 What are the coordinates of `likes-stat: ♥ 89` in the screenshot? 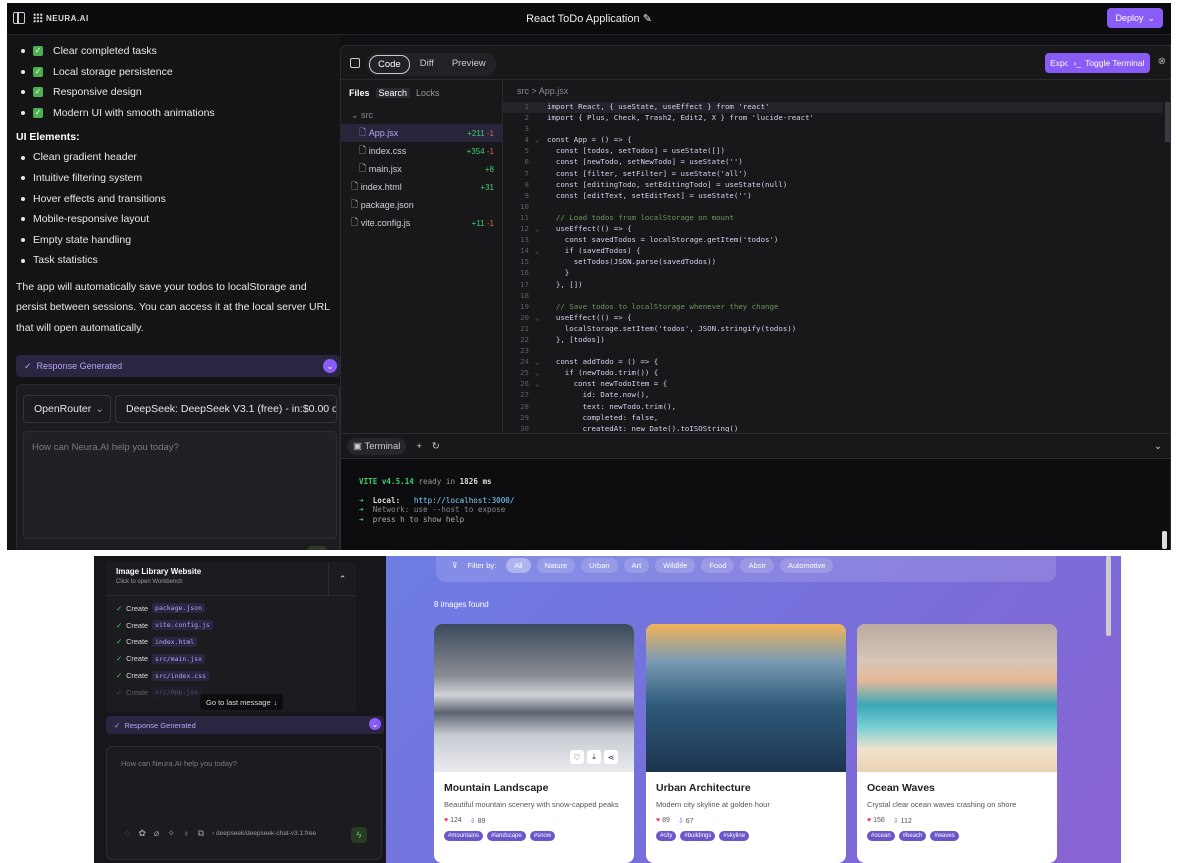 It's located at (663, 821).